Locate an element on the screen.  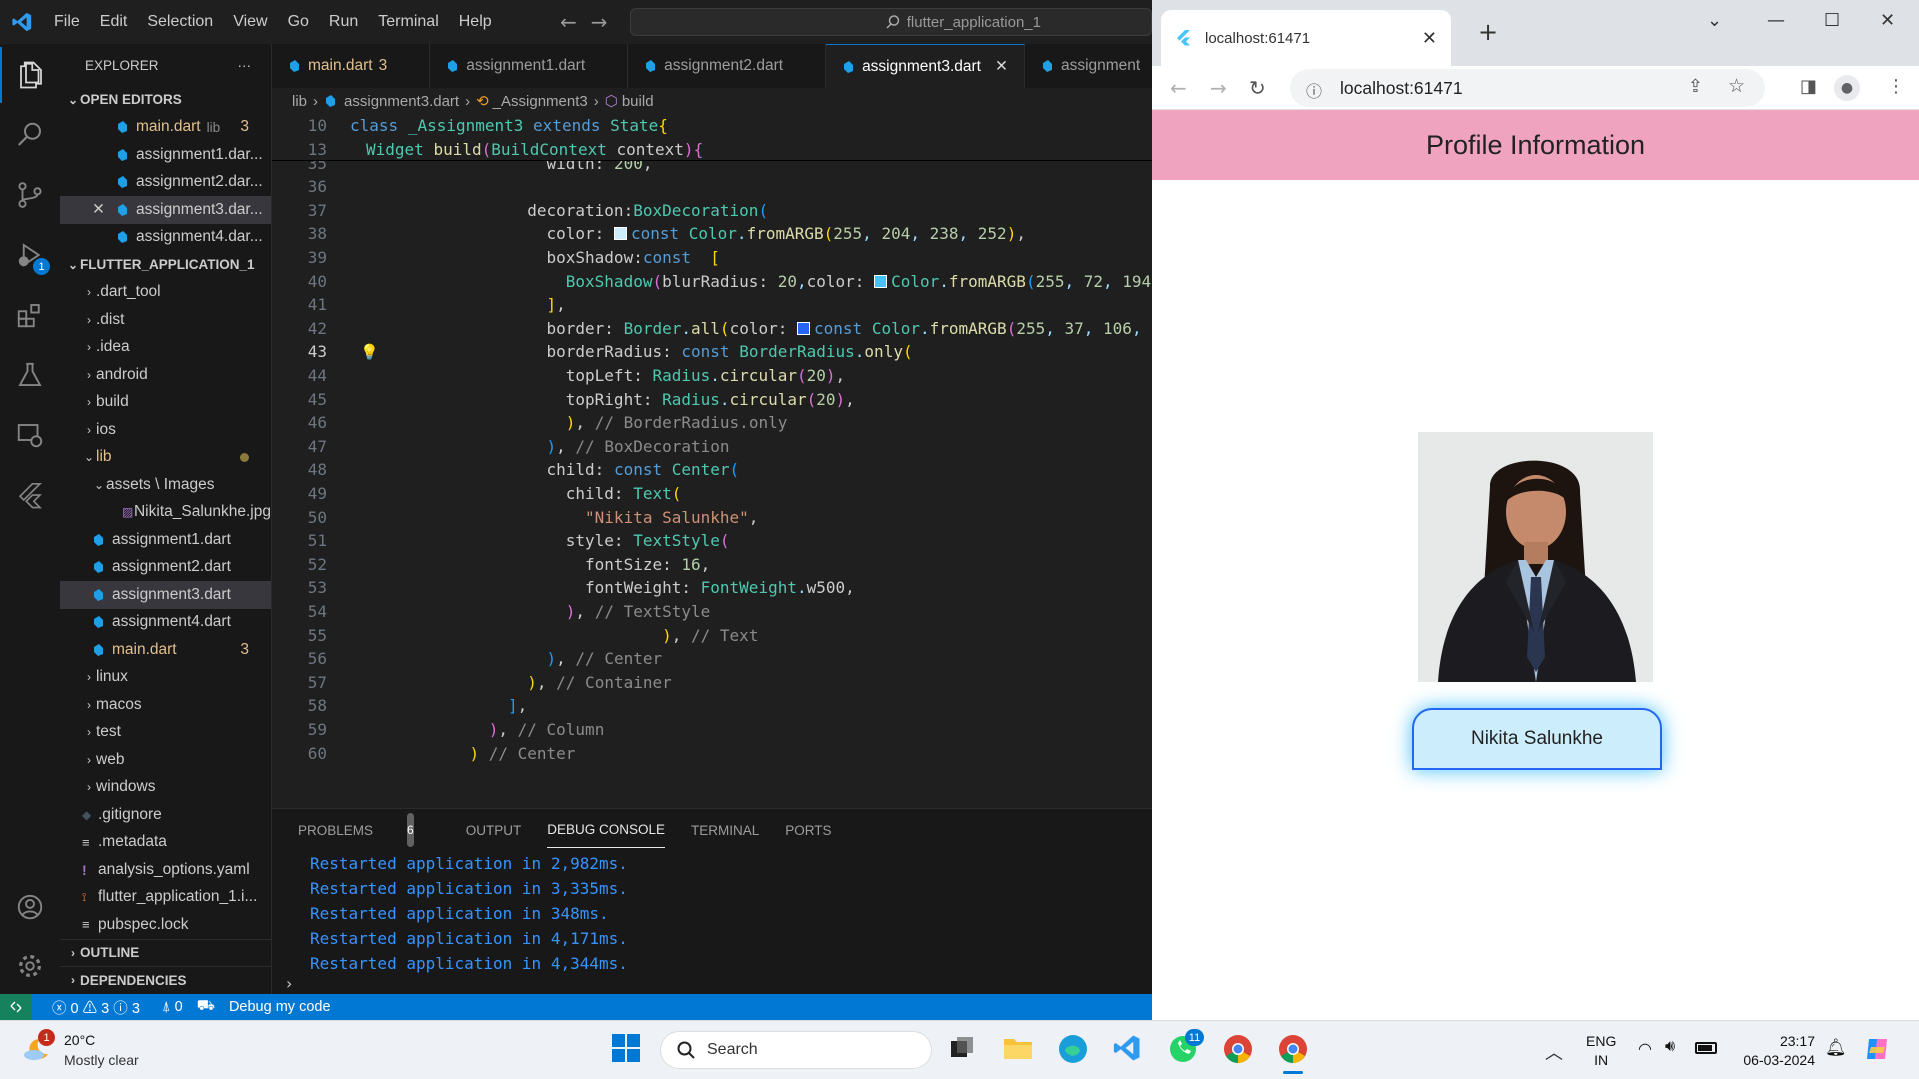
folder-item: › ios is located at coordinates (165, 430).